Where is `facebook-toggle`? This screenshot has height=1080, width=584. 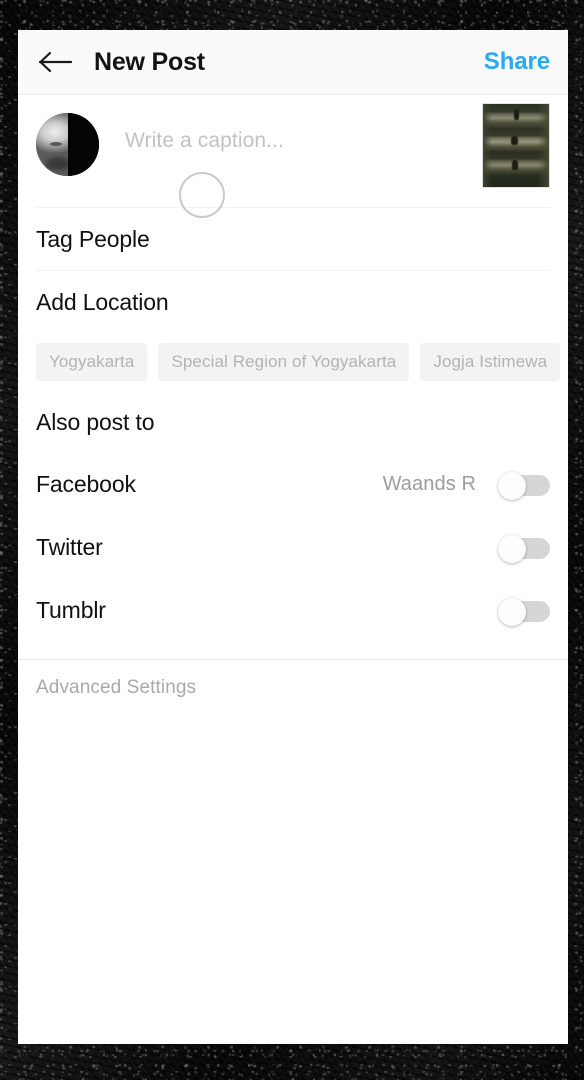 facebook-toggle is located at coordinates (524, 485).